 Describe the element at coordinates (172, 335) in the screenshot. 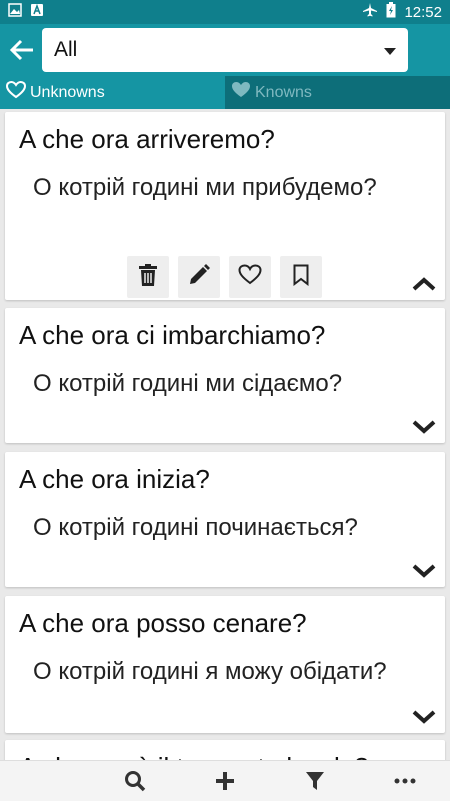

I see `phrase-question: A che ora ci imbarchiamo?` at that location.